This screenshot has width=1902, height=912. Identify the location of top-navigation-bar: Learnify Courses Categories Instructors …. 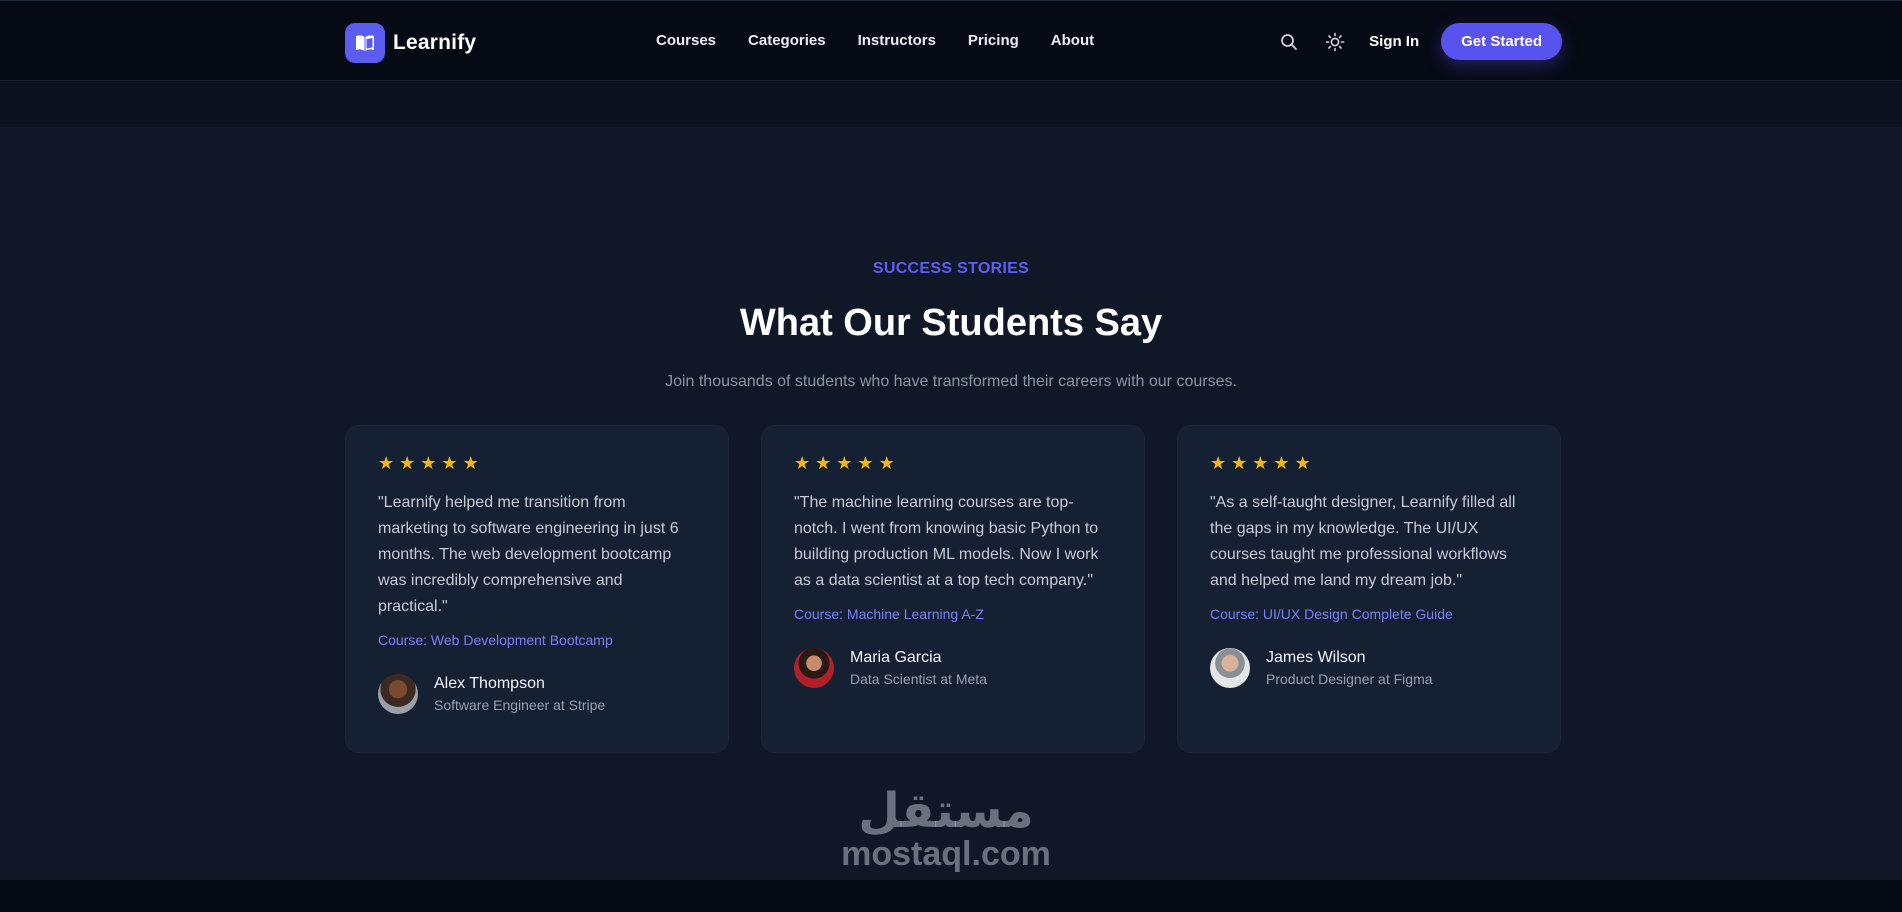
(951, 40).